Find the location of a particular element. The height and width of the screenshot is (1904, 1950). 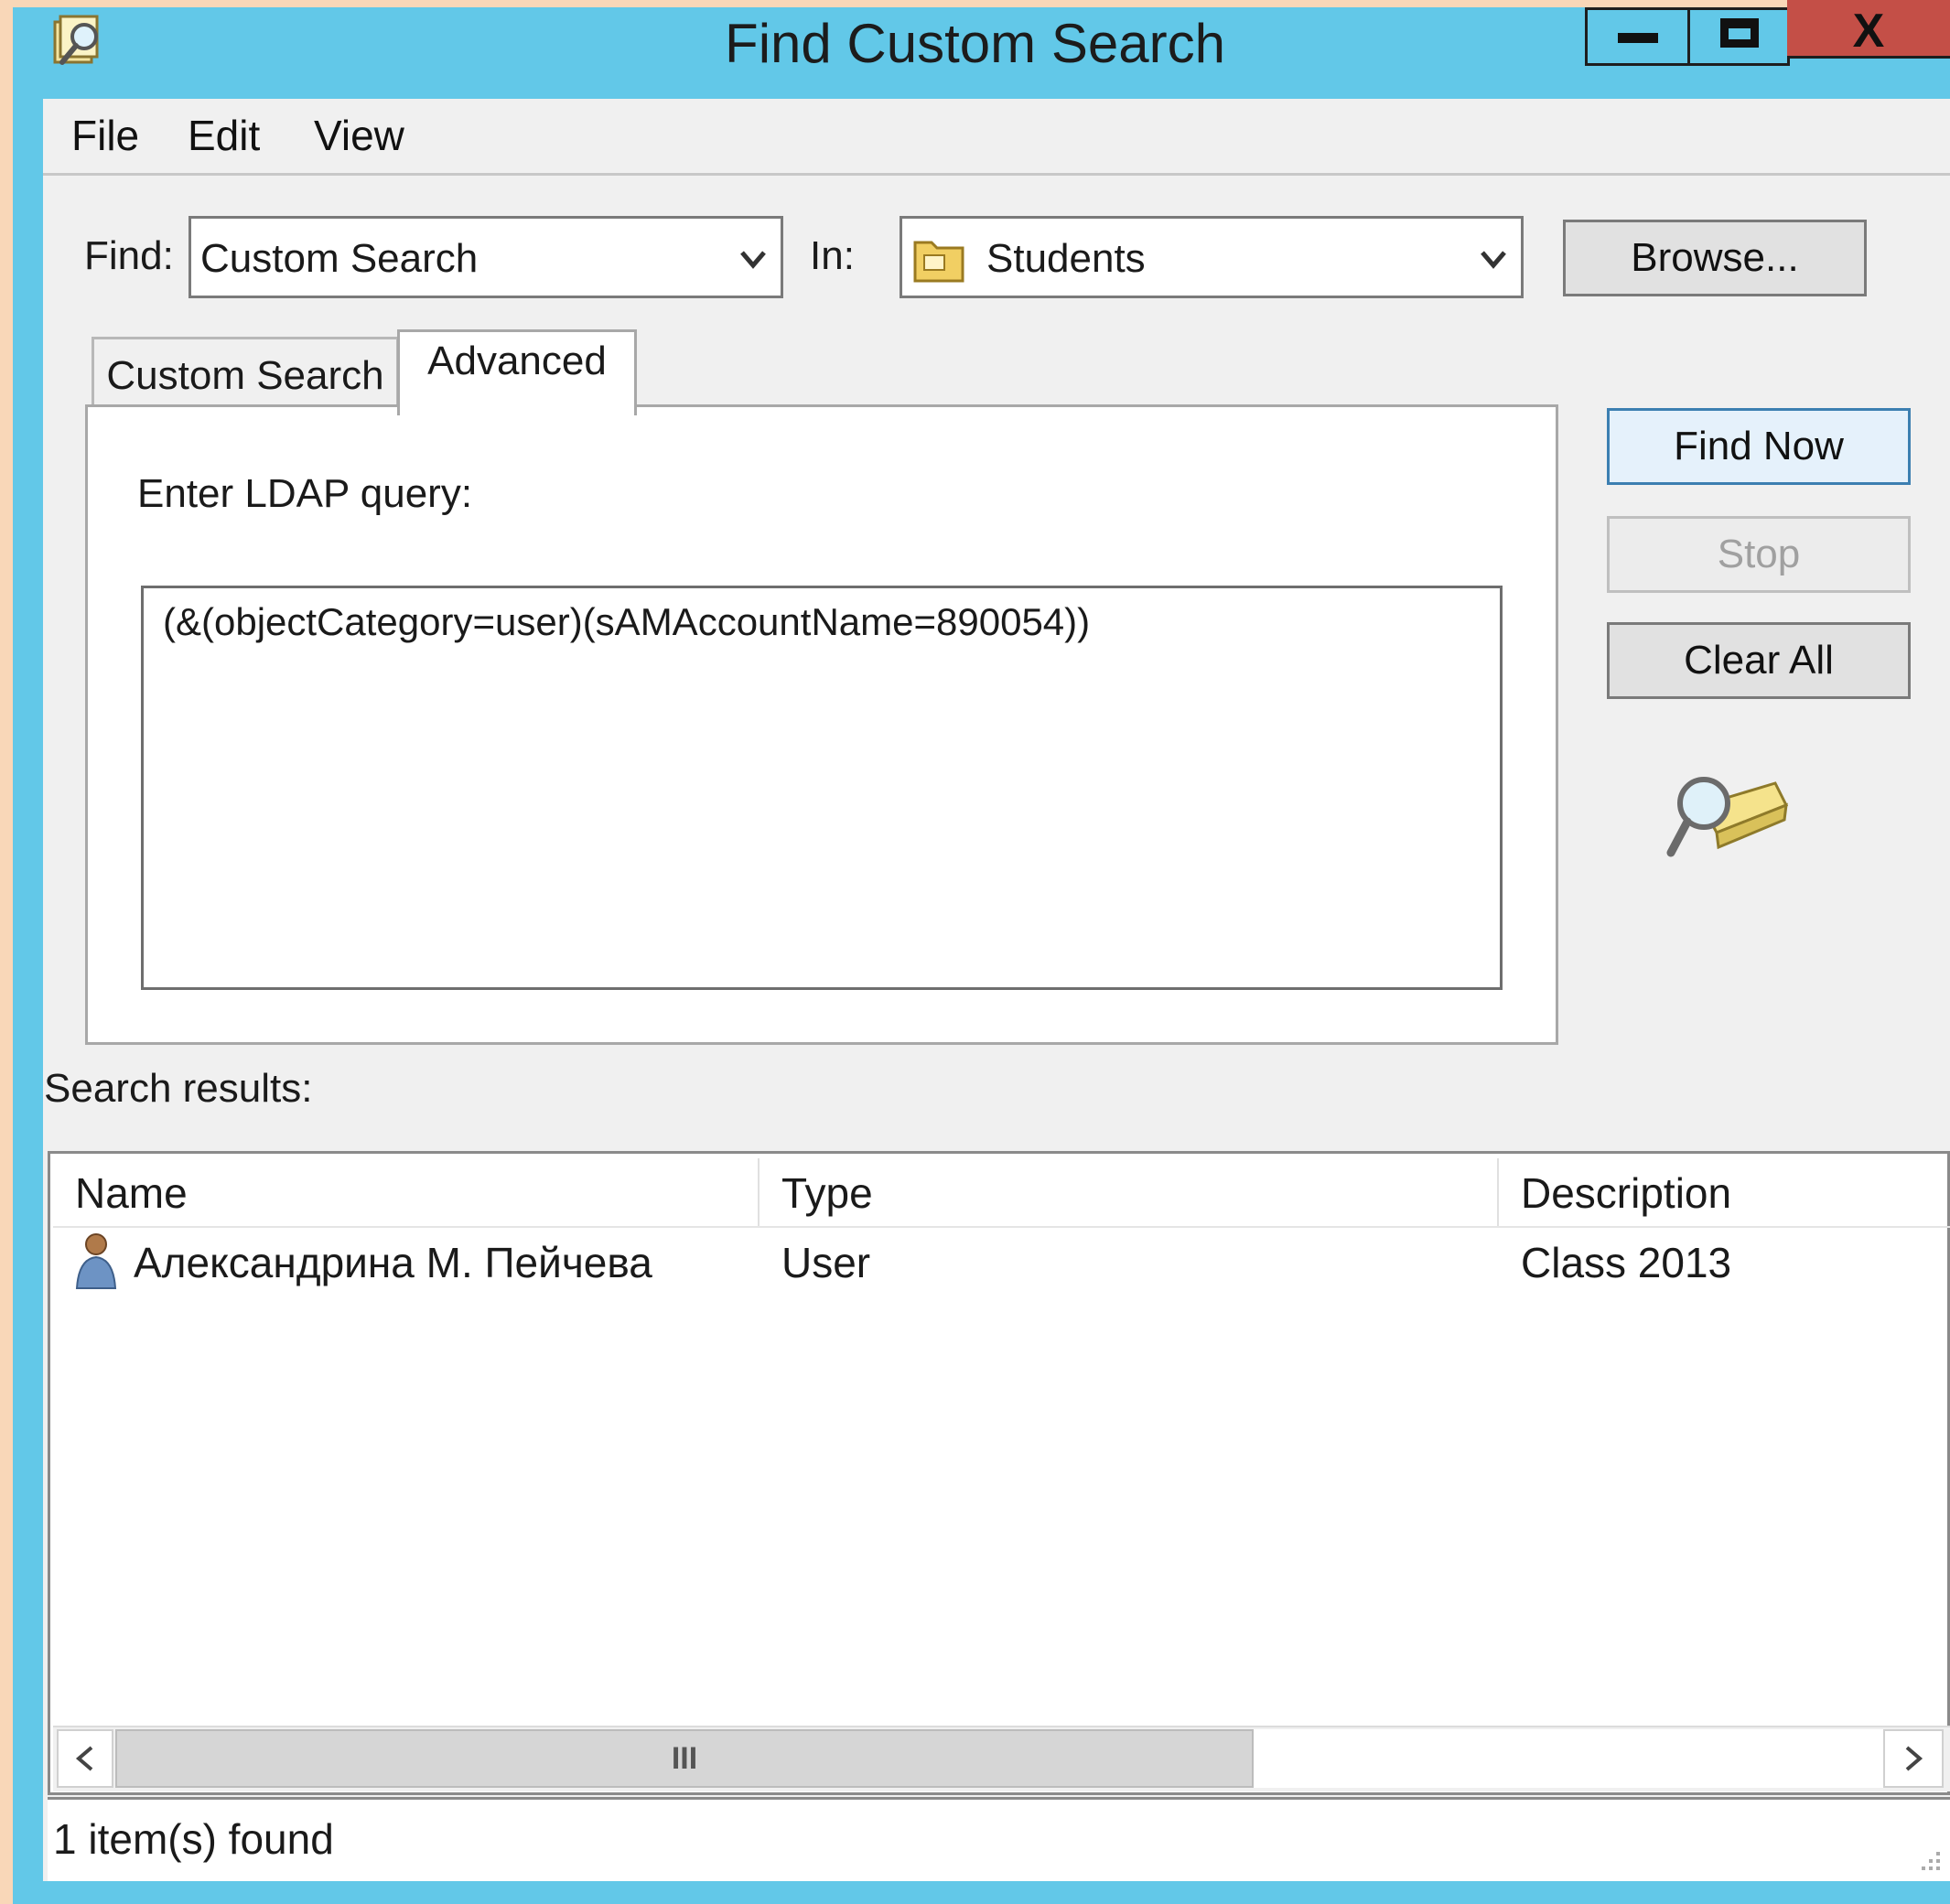

in-combo-value: Students is located at coordinates (1066, 258).